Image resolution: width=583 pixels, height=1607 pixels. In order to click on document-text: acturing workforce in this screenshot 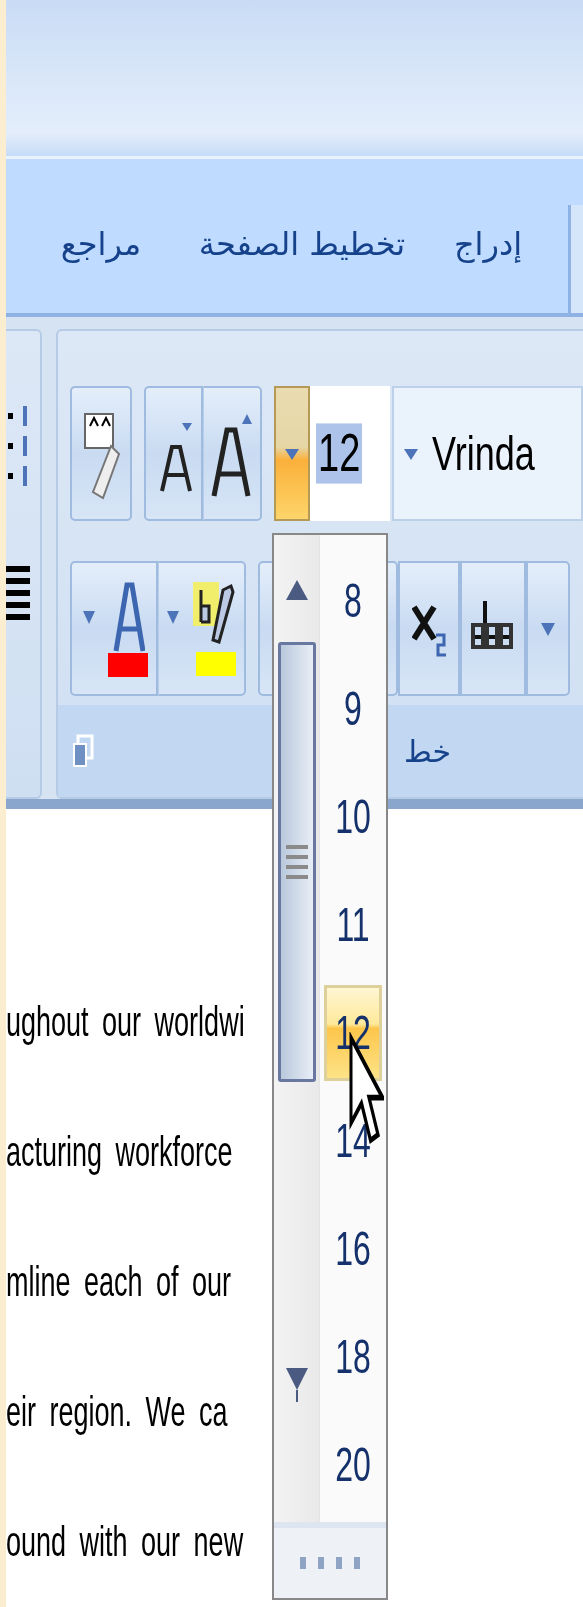, I will do `click(119, 1152)`.